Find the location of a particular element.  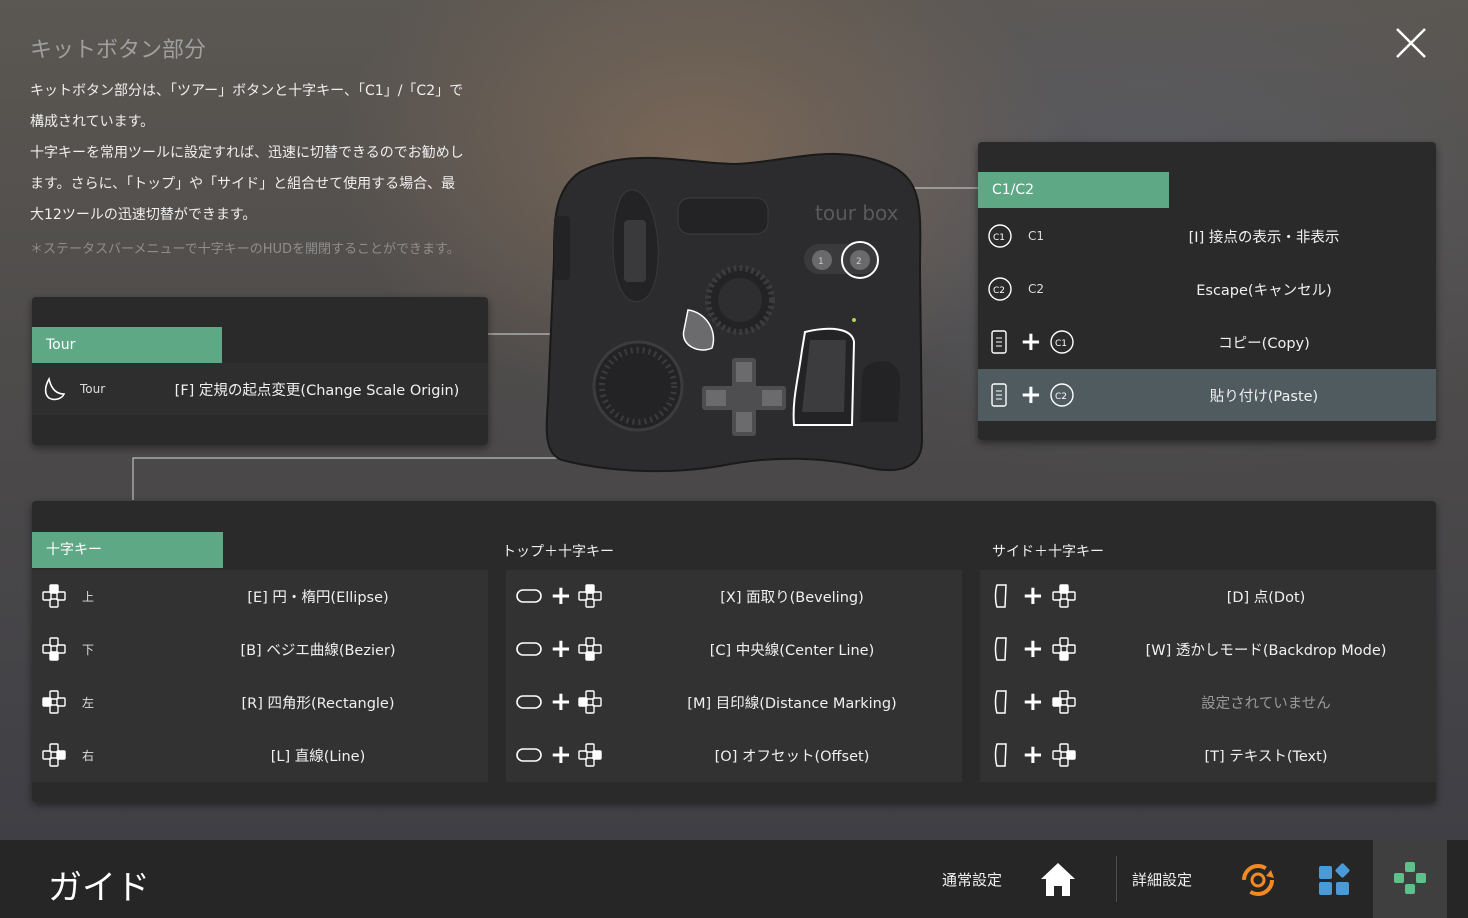

top-dpad-right-row: + [O] オフセット(Offset) is located at coordinates (734, 755).